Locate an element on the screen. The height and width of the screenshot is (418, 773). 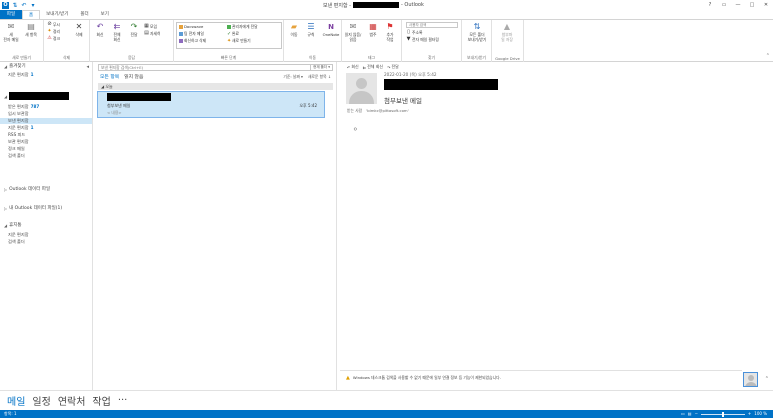
onenote-button: N OneNote is located at coordinates (331, 30).